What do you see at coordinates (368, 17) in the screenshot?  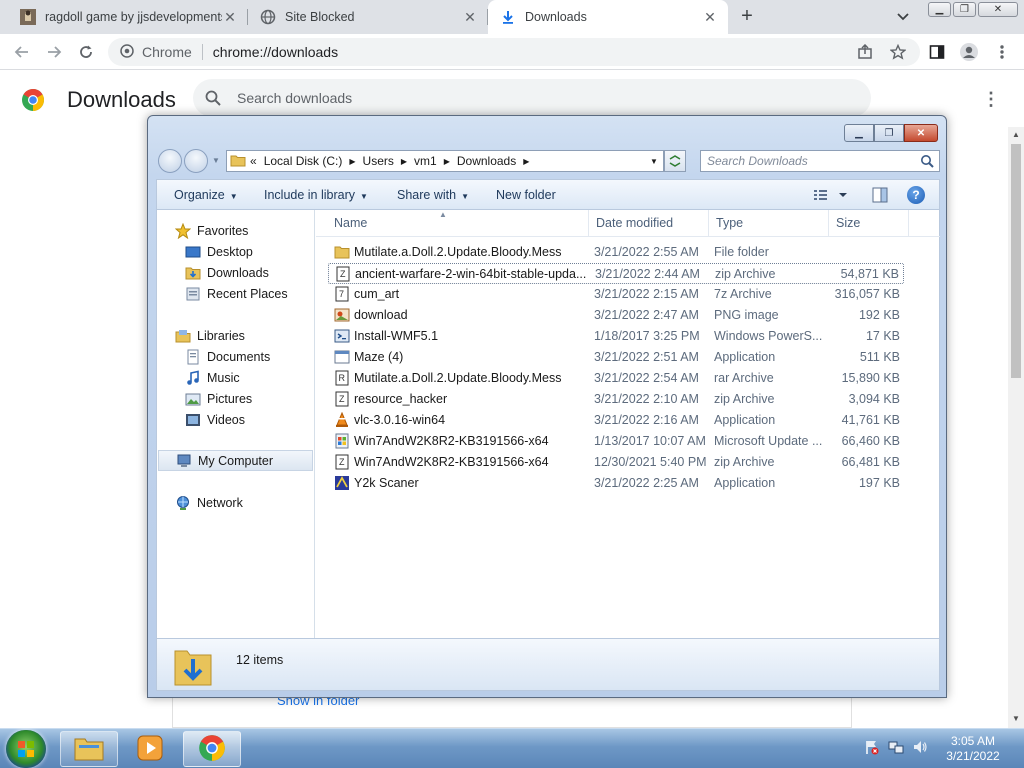 I see `tab-site-blocked: Site Blocked ✕` at bounding box center [368, 17].